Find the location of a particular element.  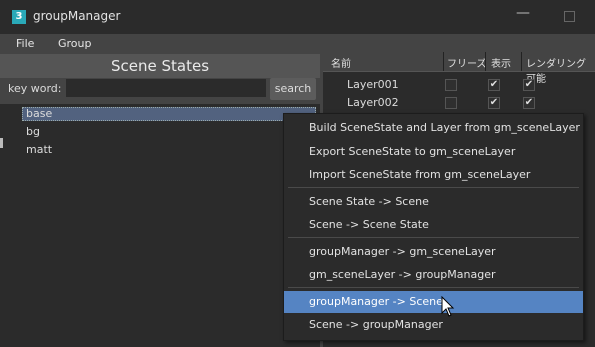

keyword-input is located at coordinates (166, 88).